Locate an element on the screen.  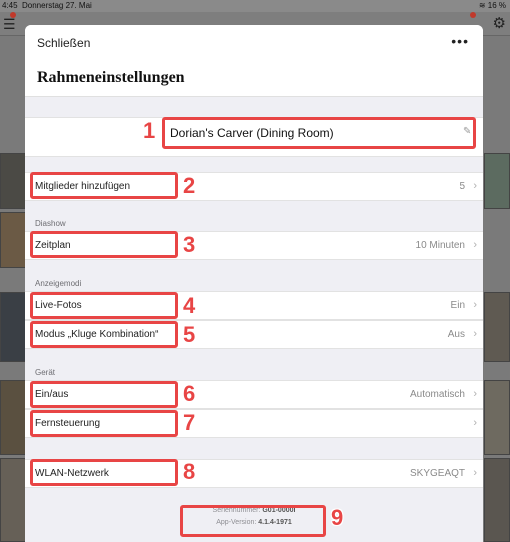
row-value: 5 is located at coordinates (462, 186).